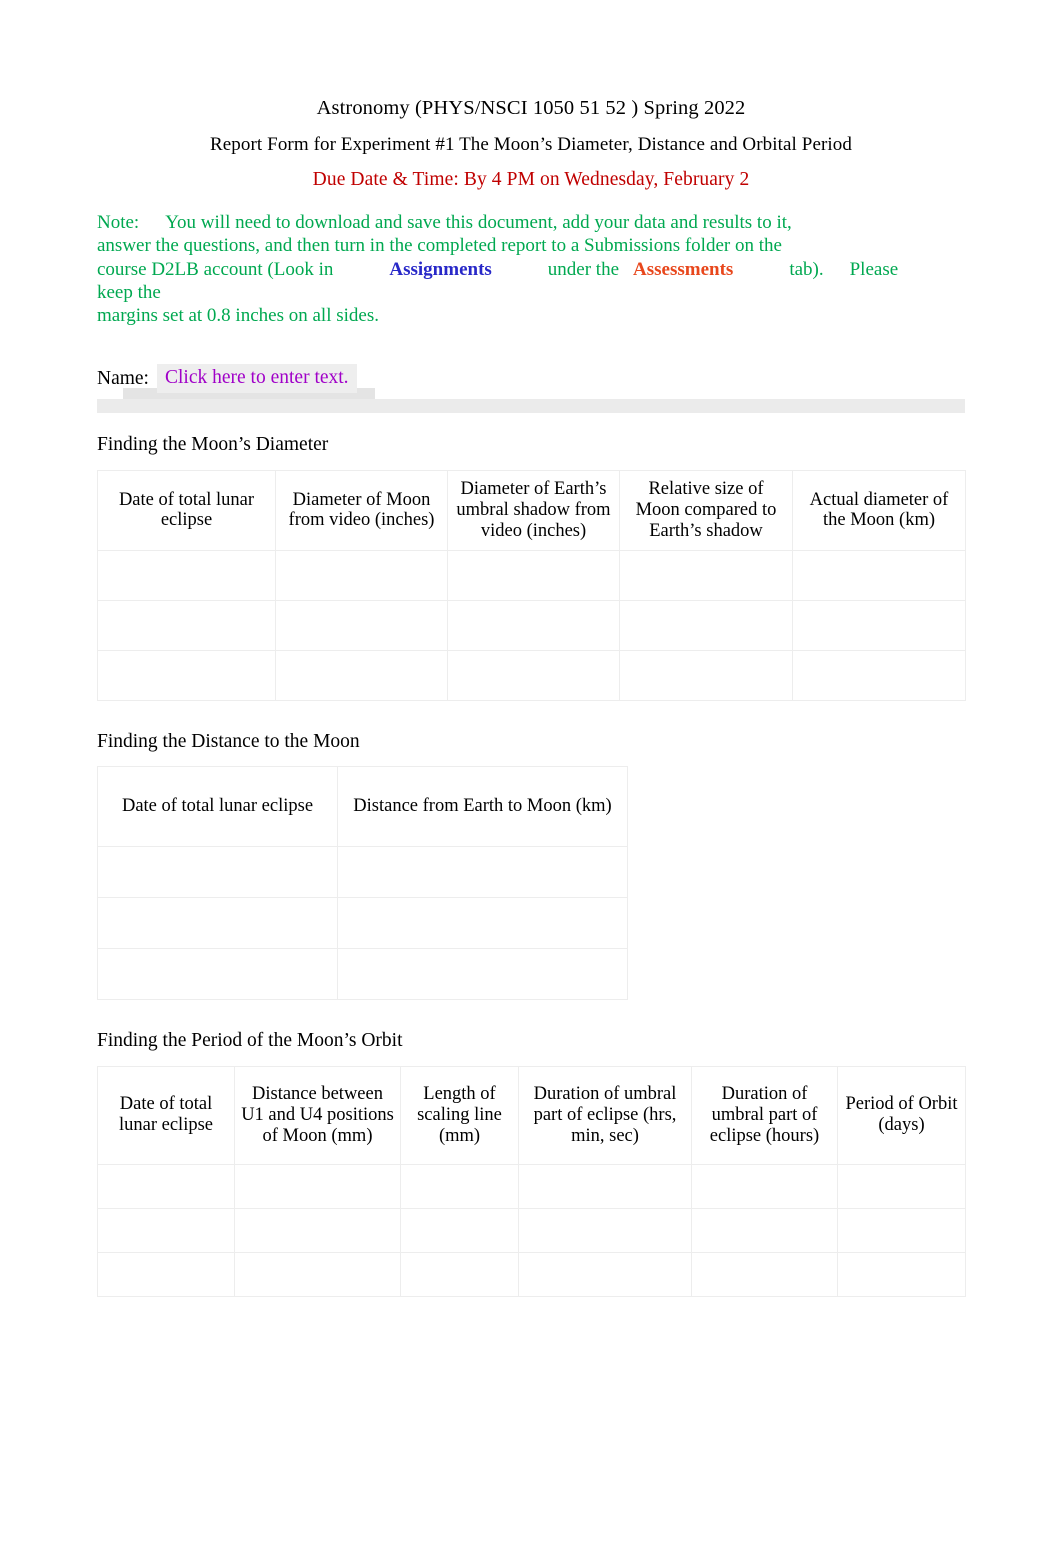 This screenshot has height=1561, width=1062. What do you see at coordinates (257, 379) in the screenshot?
I see `name-input: Click here to enter text.` at bounding box center [257, 379].